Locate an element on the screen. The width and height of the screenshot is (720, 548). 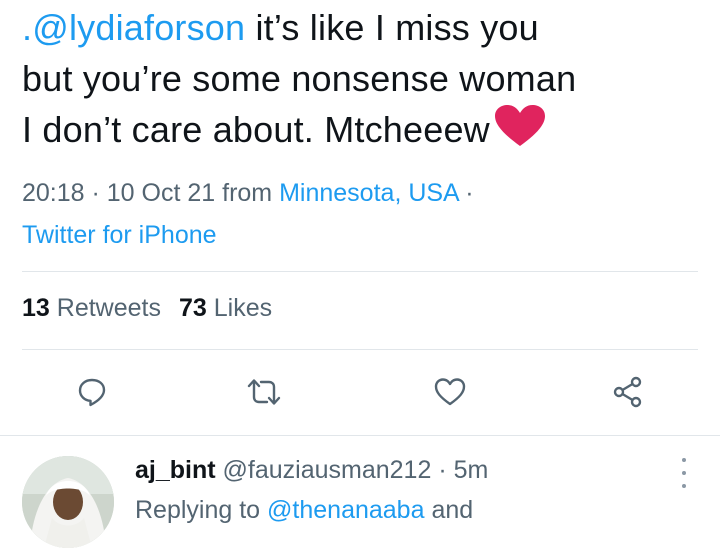
share-icon is located at coordinates (628, 394).